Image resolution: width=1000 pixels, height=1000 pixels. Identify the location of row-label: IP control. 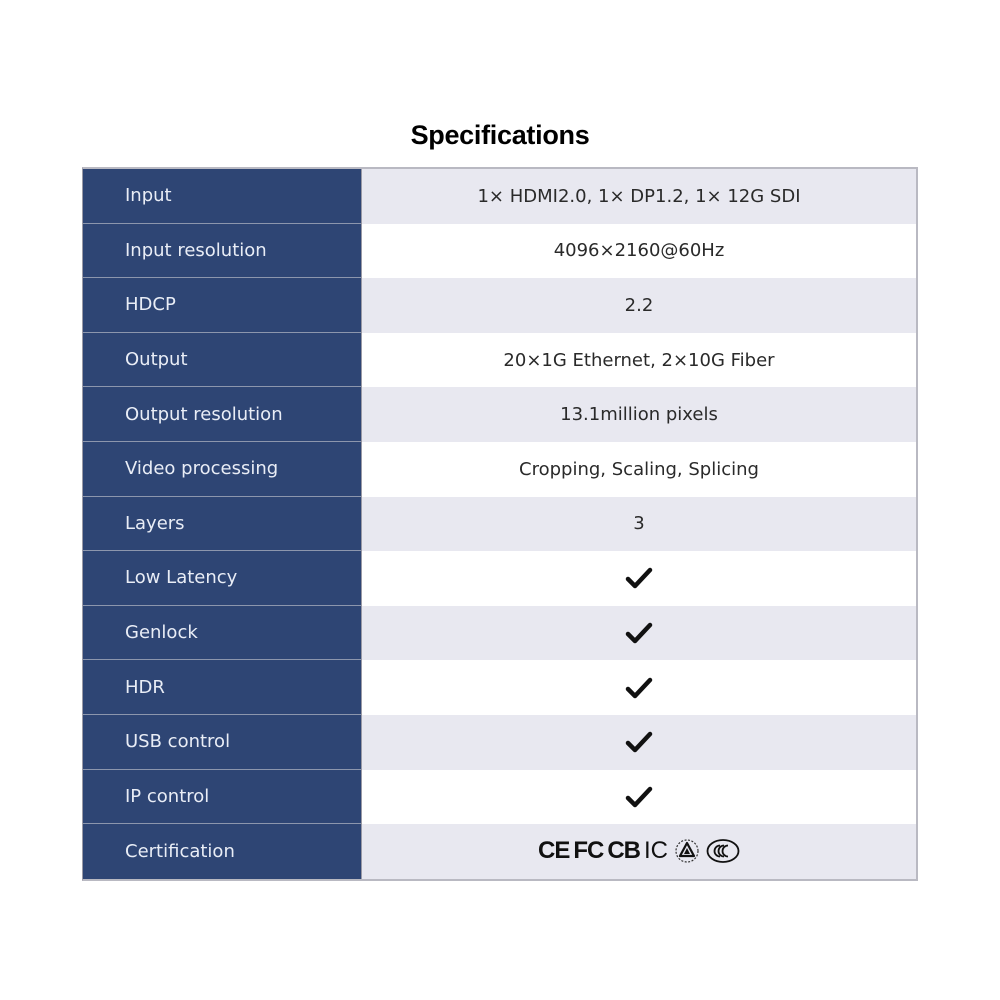
(222, 797).